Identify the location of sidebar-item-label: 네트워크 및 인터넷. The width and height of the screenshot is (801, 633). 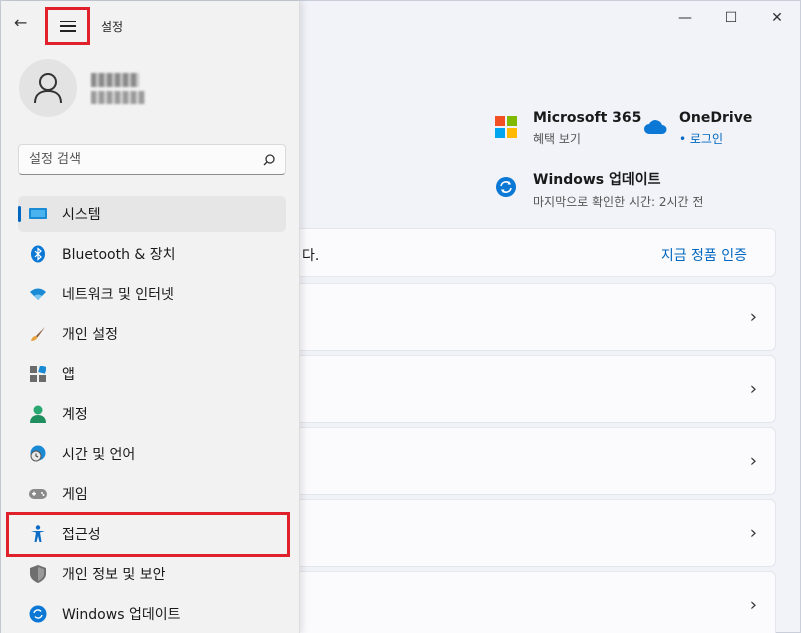
(118, 295).